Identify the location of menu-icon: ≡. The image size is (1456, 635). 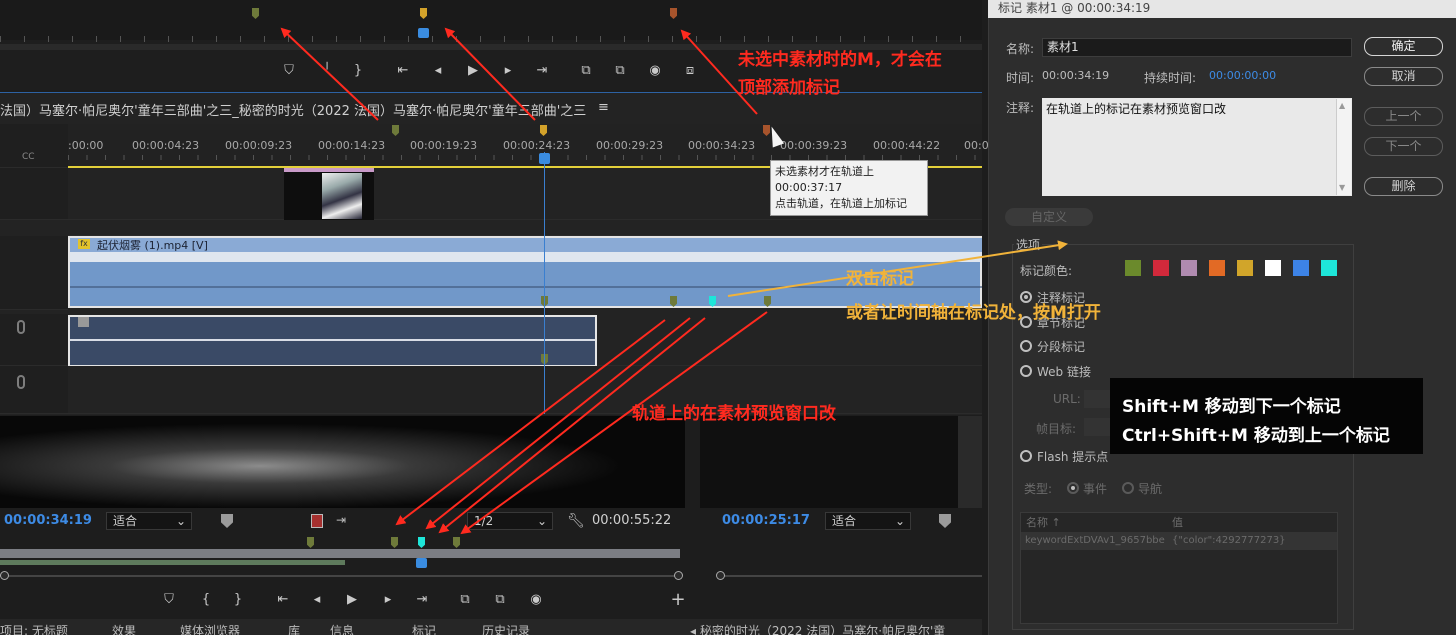
(603, 107).